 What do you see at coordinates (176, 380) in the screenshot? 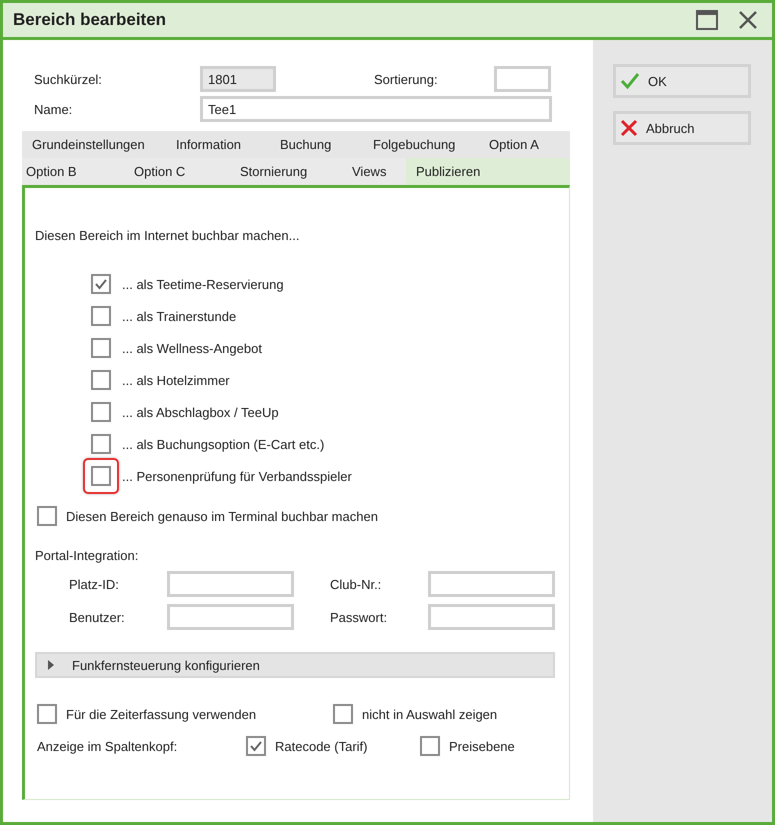
I see `checkbox-label: ... als Hotelzimmer` at bounding box center [176, 380].